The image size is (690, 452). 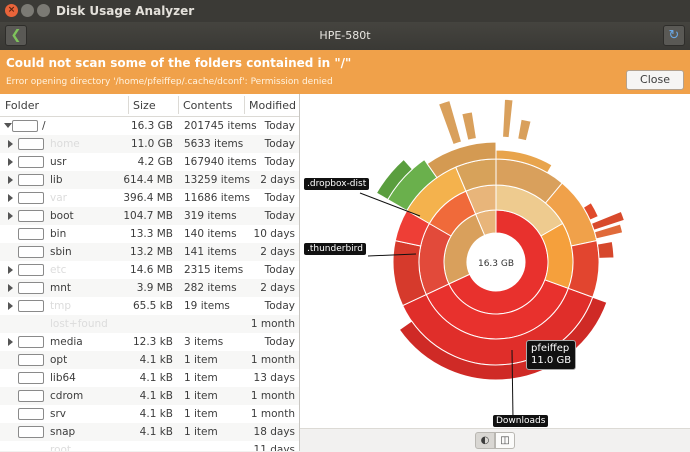 I want to click on folder-size: 13.3 MB, so click(x=151, y=234).